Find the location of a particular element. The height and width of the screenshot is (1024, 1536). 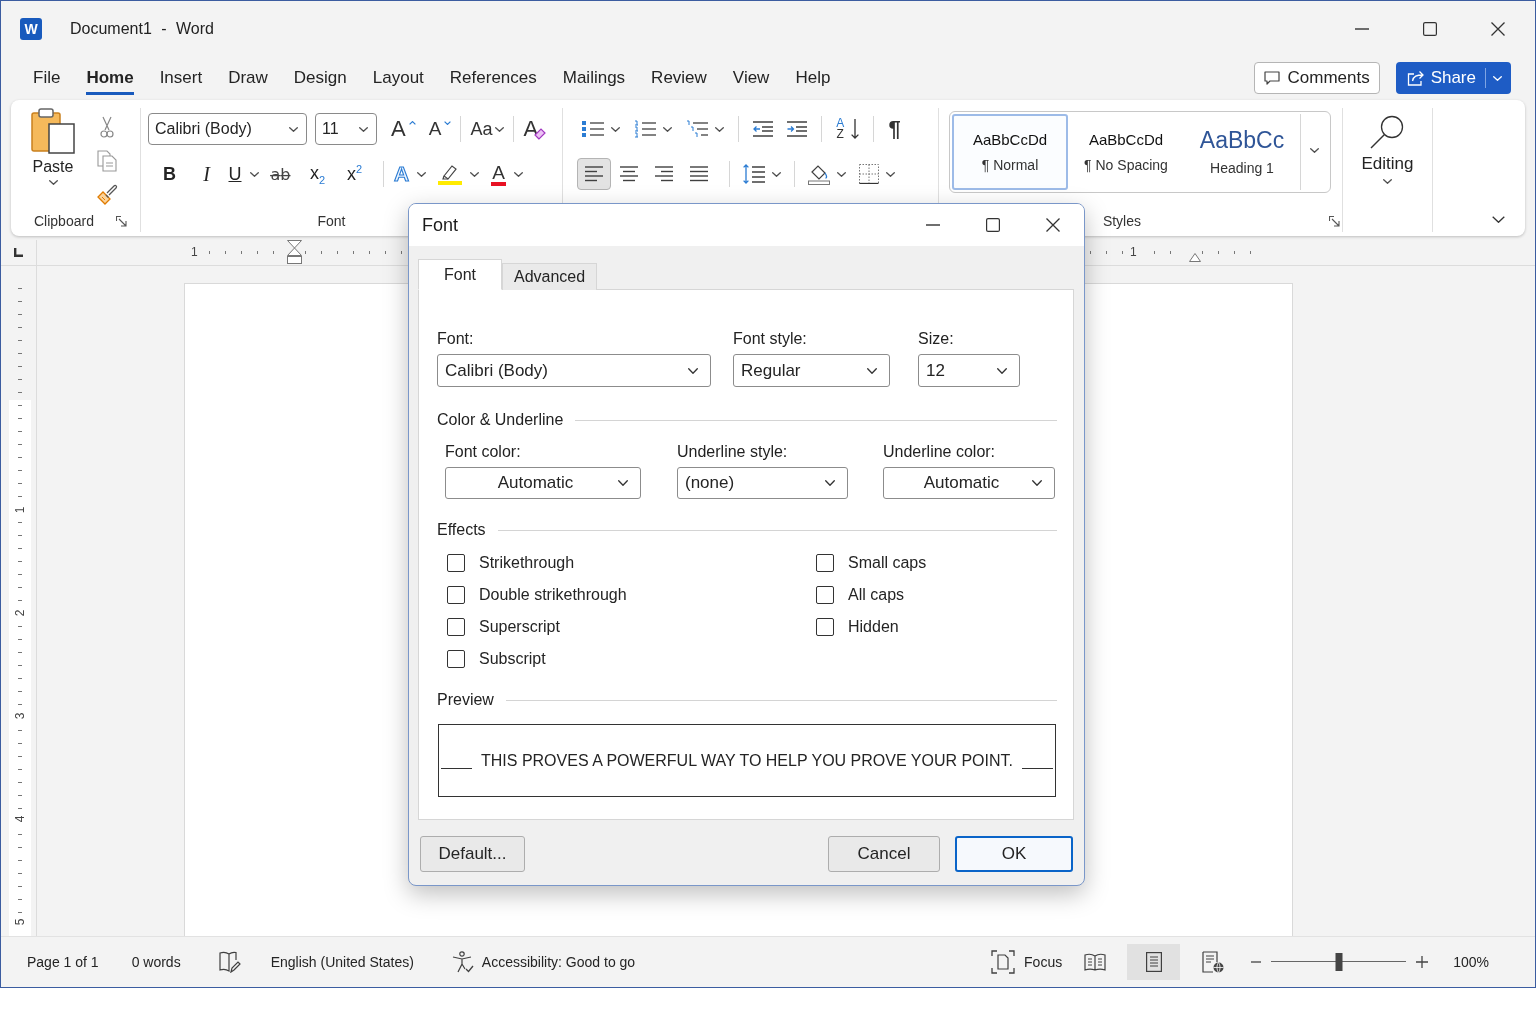

language-status: English (United States) is located at coordinates (342, 962).